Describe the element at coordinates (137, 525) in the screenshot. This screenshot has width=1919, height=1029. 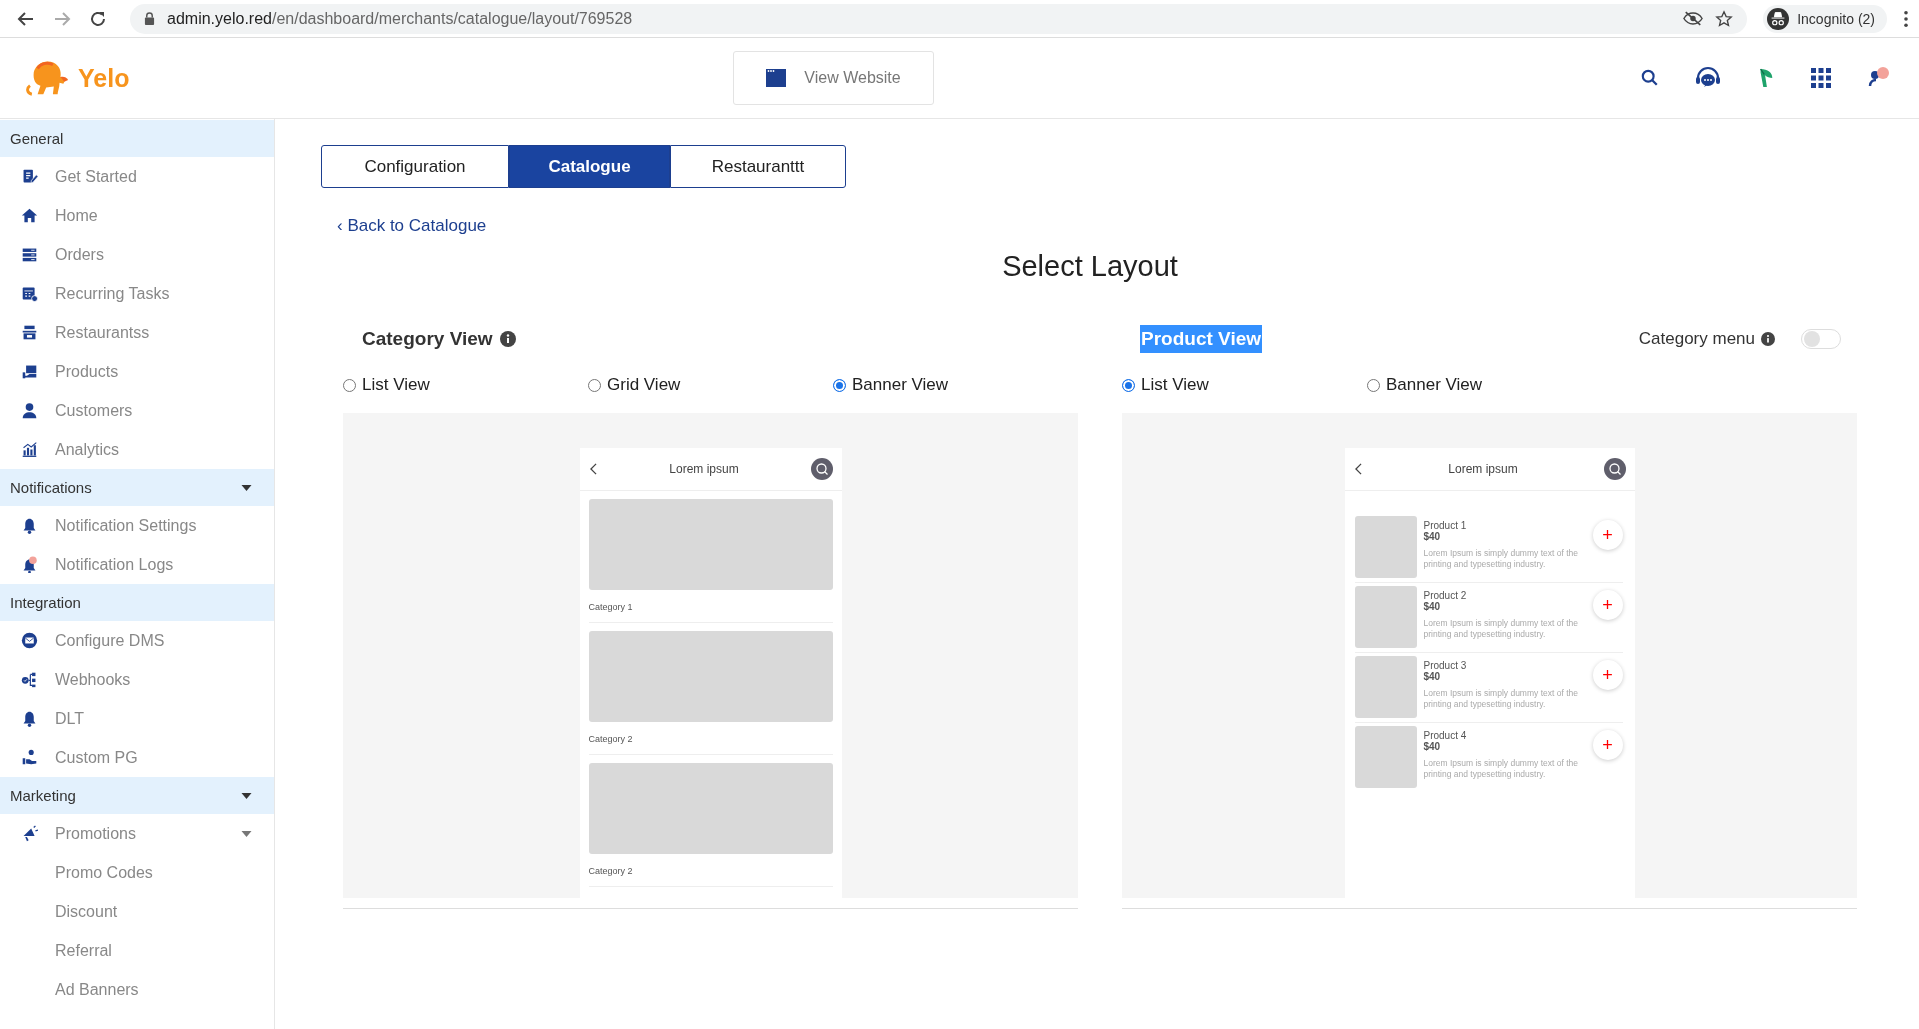
I see `sidebar-item: Notification Settings` at that location.